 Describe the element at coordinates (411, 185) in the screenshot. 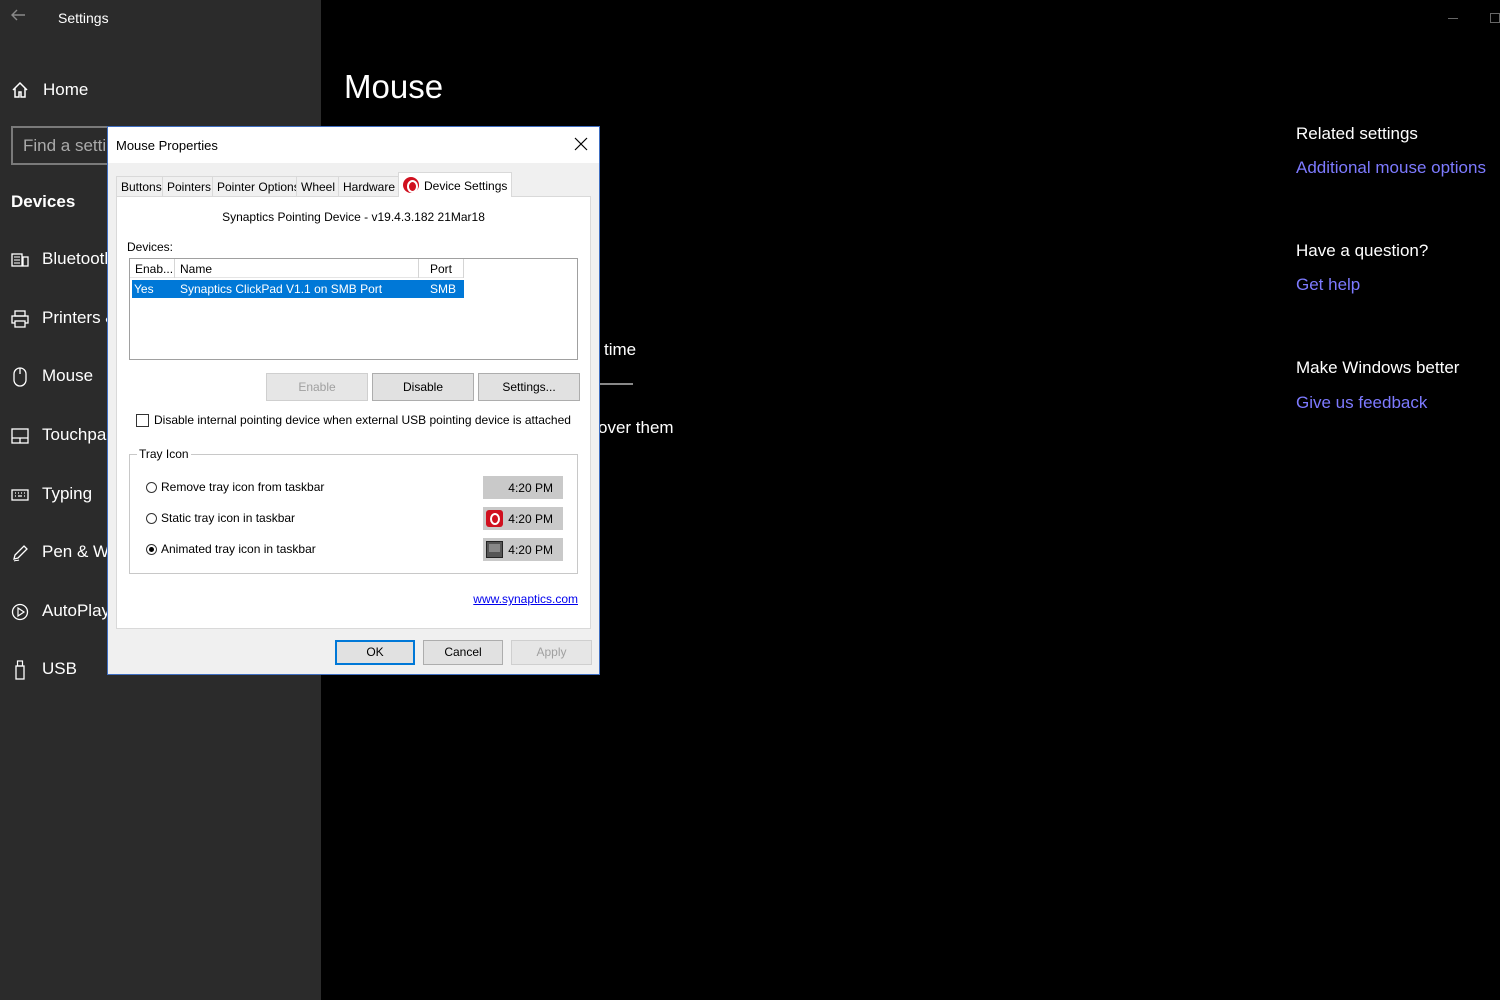

I see `synaptics-logo-icon` at that location.